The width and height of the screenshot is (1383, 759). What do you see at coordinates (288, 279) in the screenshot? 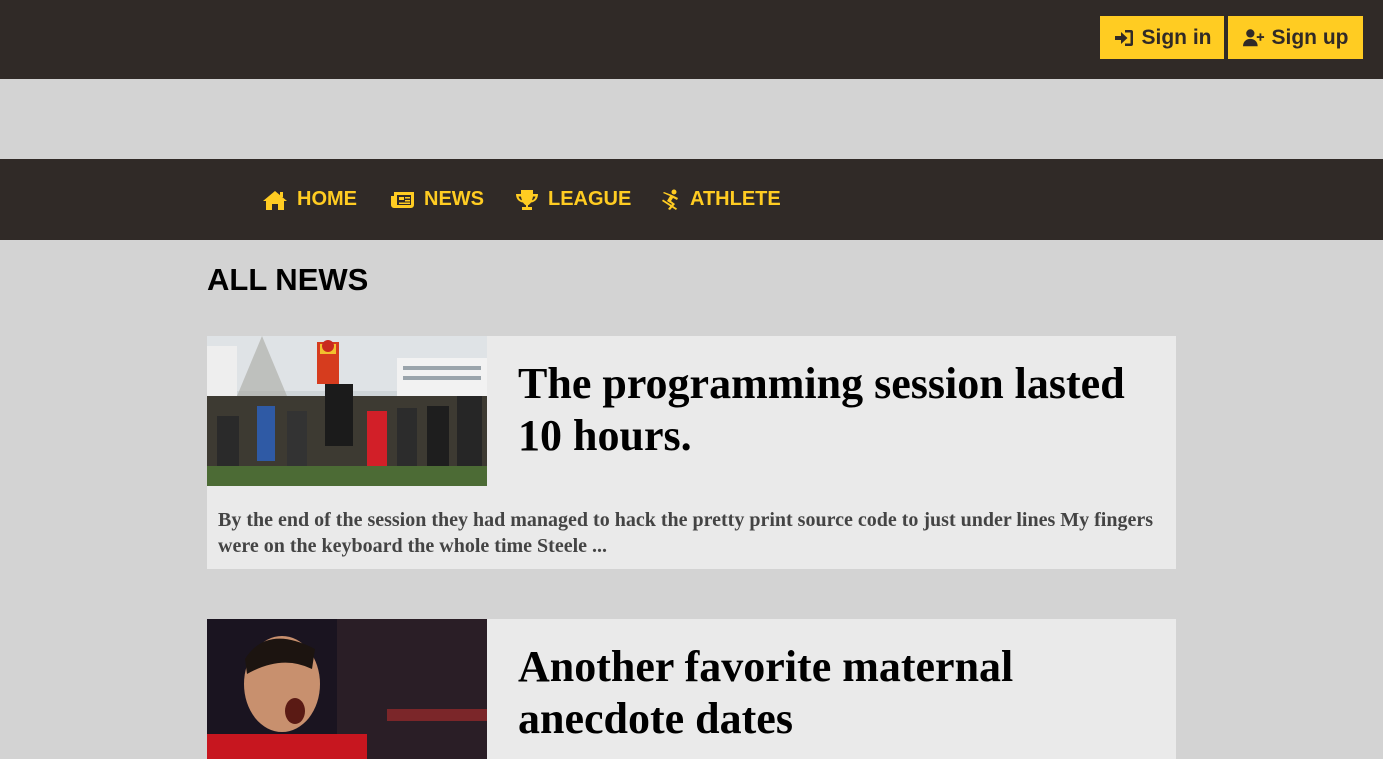
I see `section-title: ALL NEWS` at bounding box center [288, 279].